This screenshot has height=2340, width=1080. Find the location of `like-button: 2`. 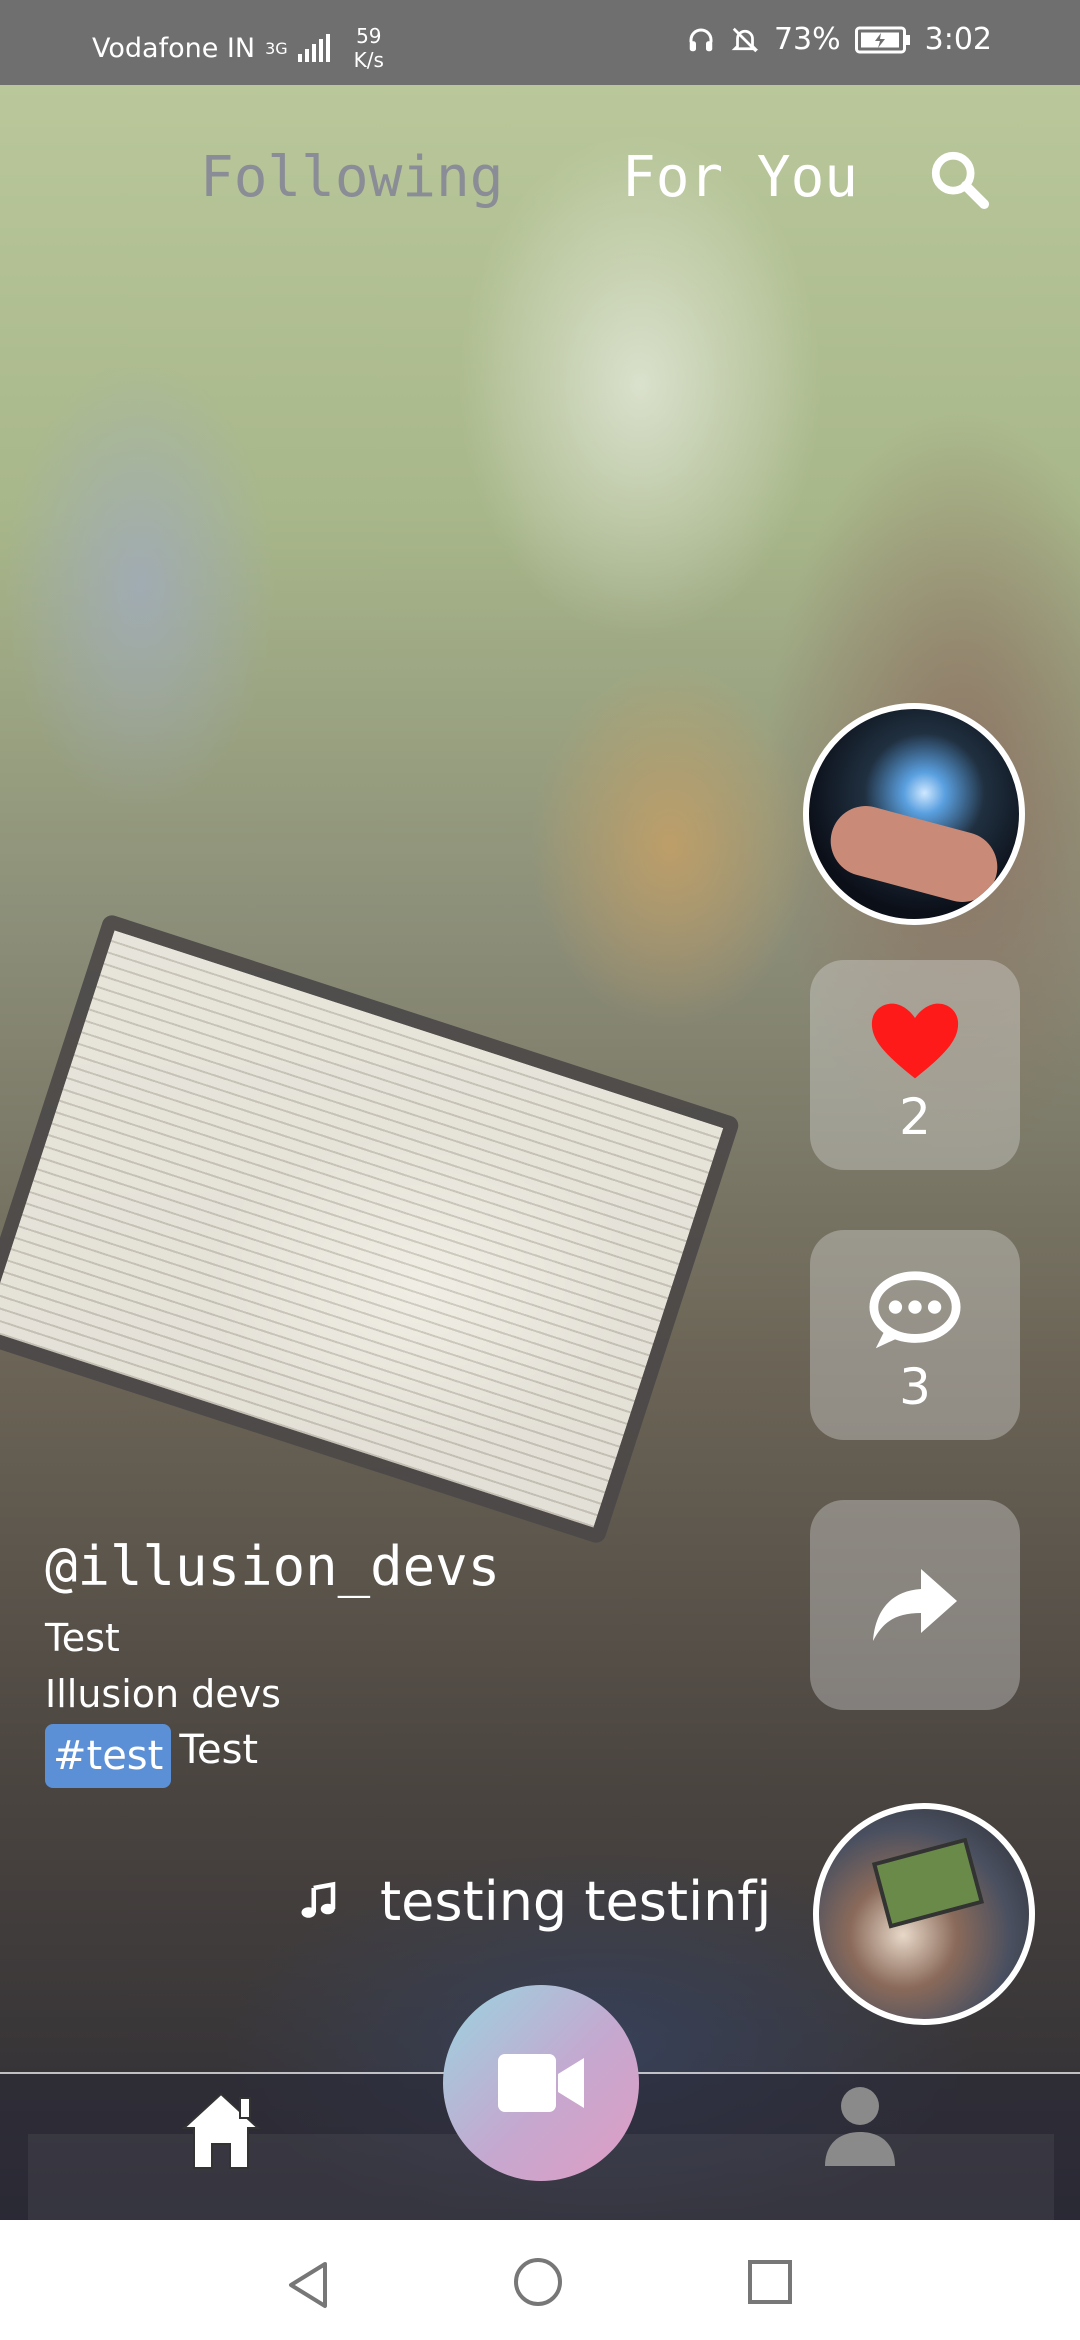

like-button: 2 is located at coordinates (915, 1065).